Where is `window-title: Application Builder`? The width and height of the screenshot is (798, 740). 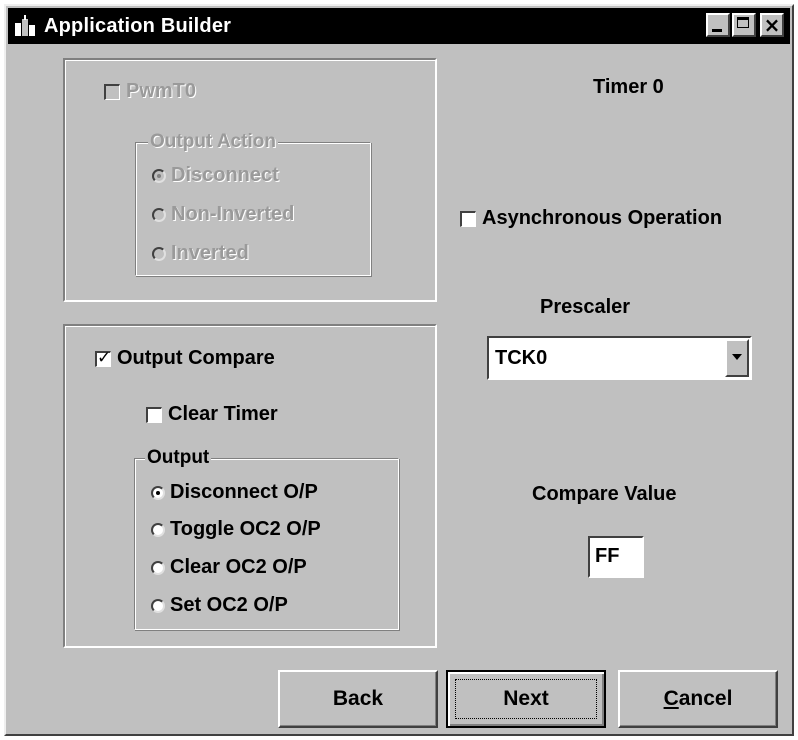 window-title: Application Builder is located at coordinates (138, 25).